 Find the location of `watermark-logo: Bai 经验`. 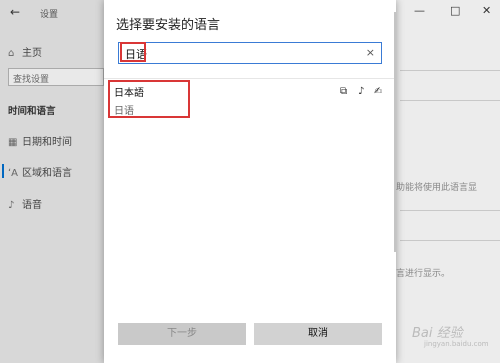

watermark-logo: Bai 经验 is located at coordinates (437, 333).